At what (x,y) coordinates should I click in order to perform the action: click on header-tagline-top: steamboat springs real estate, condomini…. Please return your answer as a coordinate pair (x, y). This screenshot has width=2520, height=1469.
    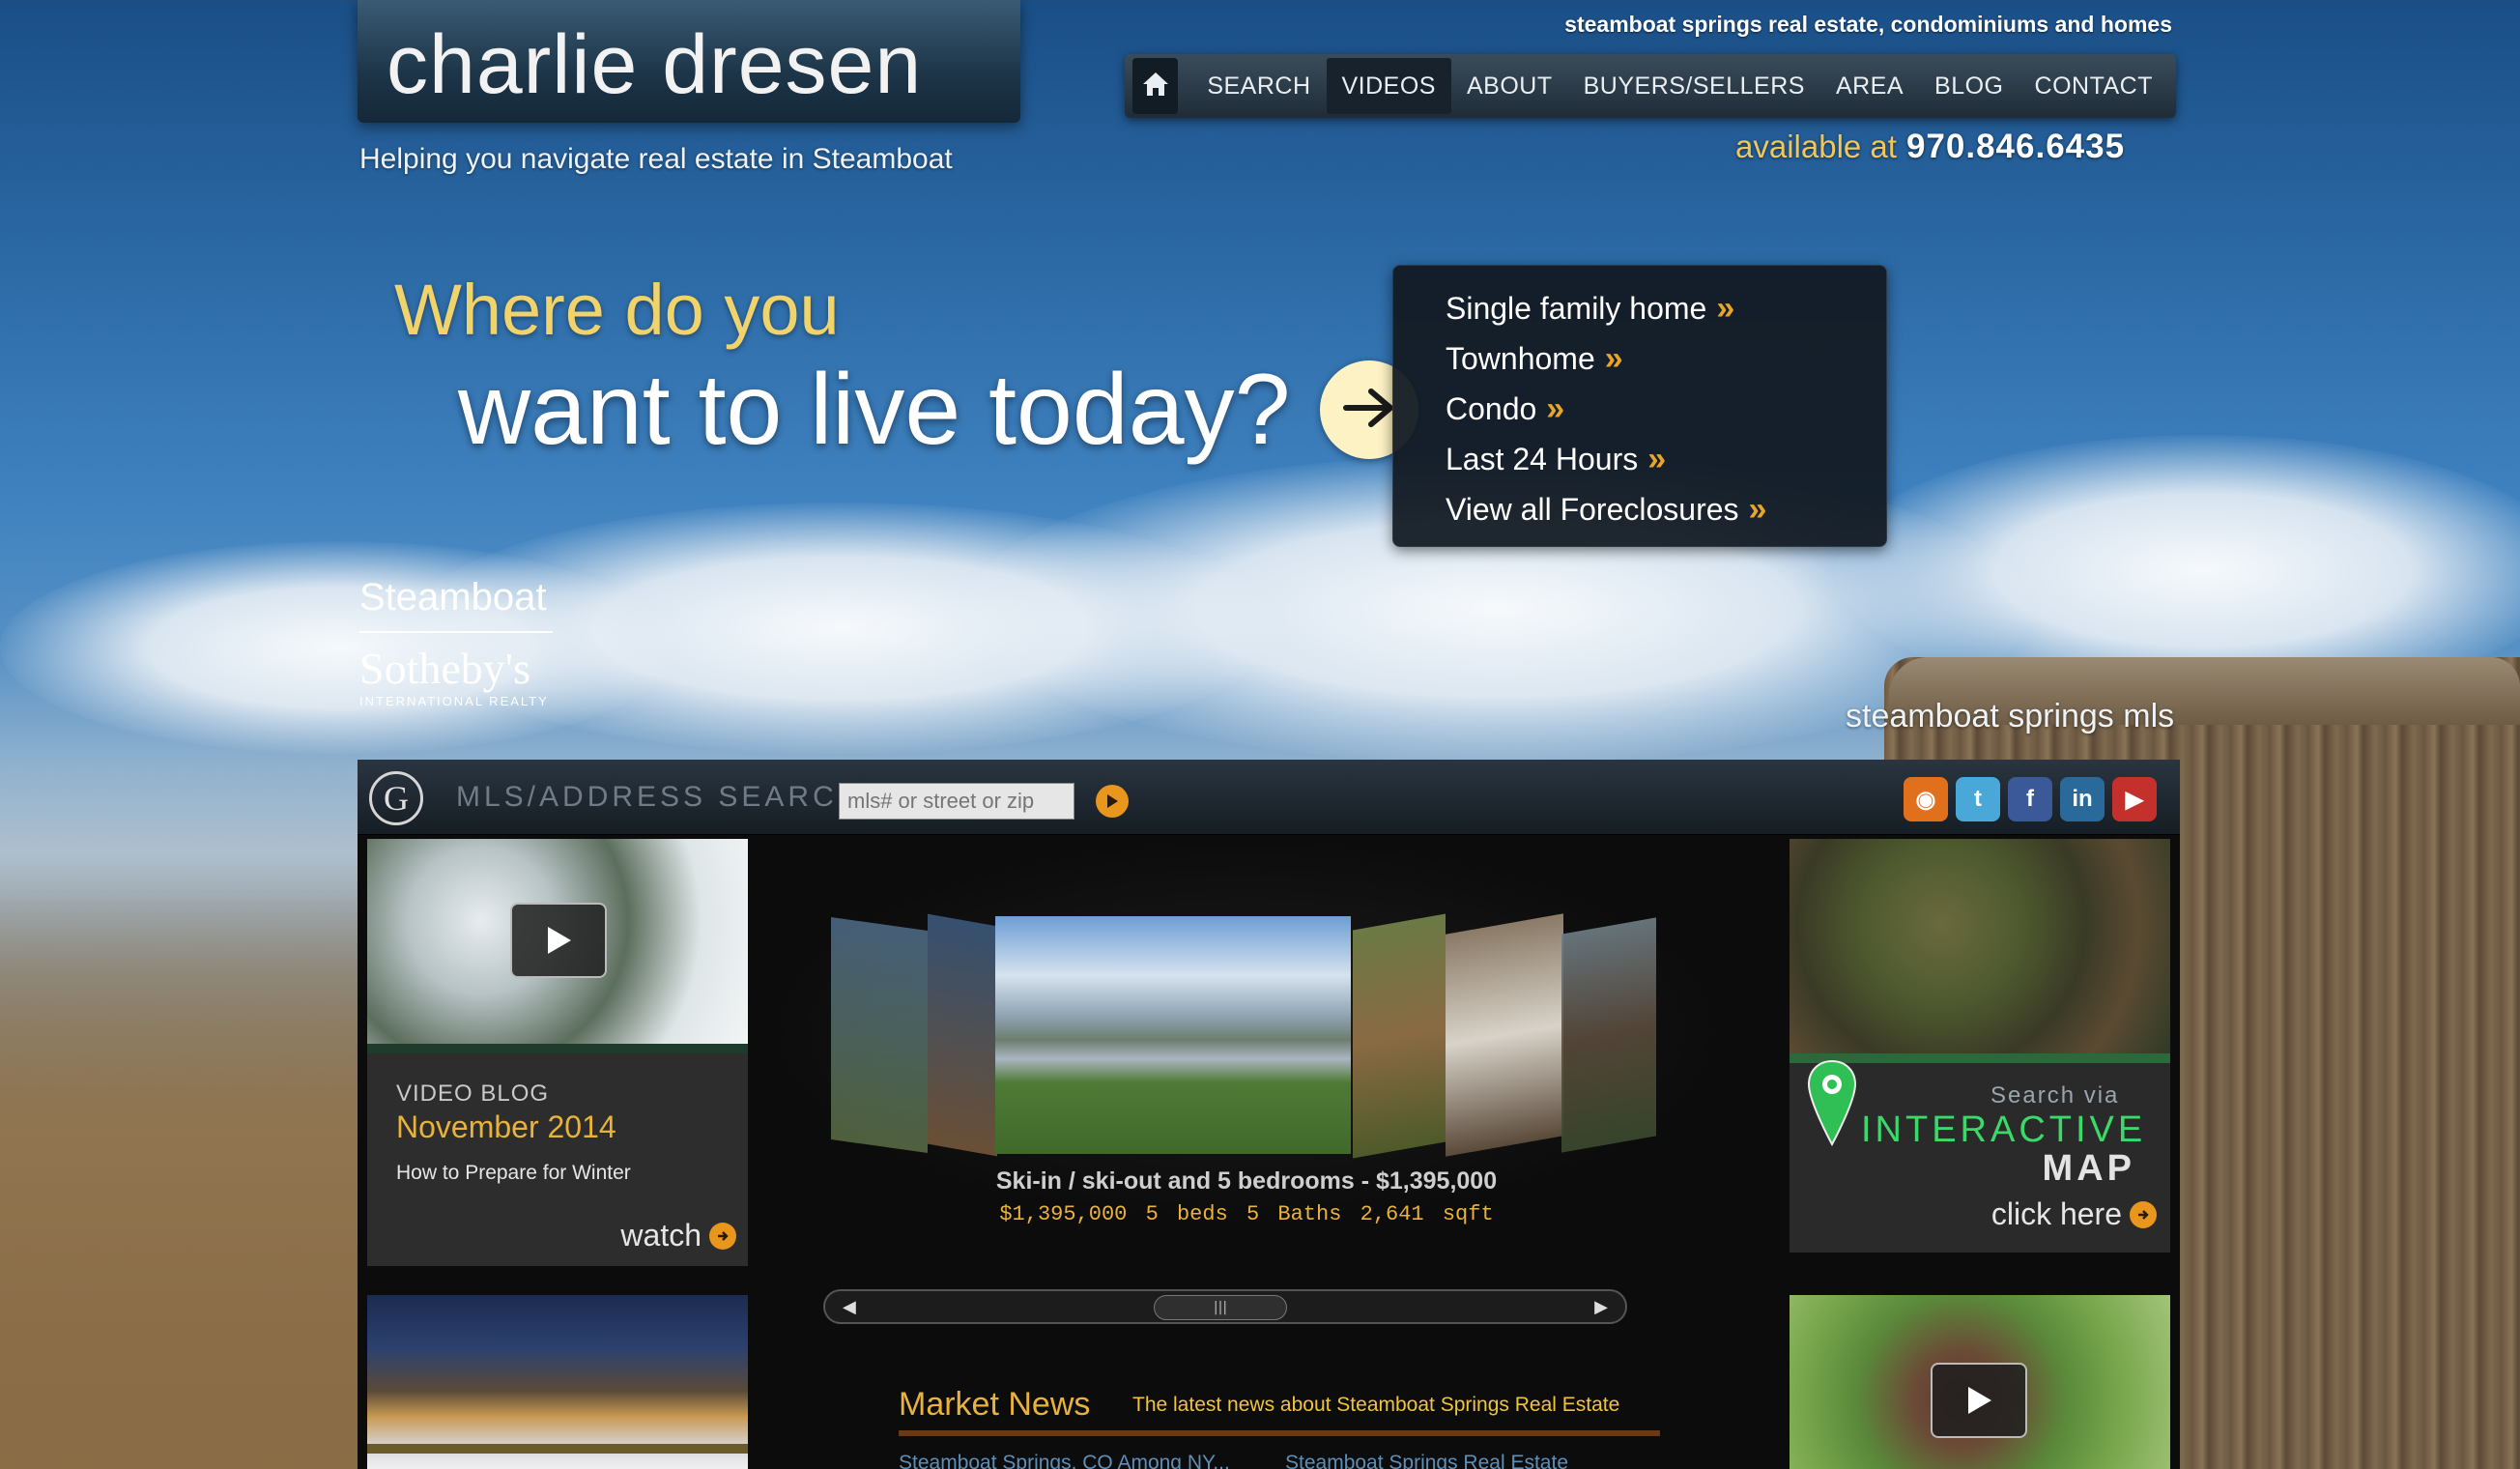
    Looking at the image, I should click on (1868, 24).